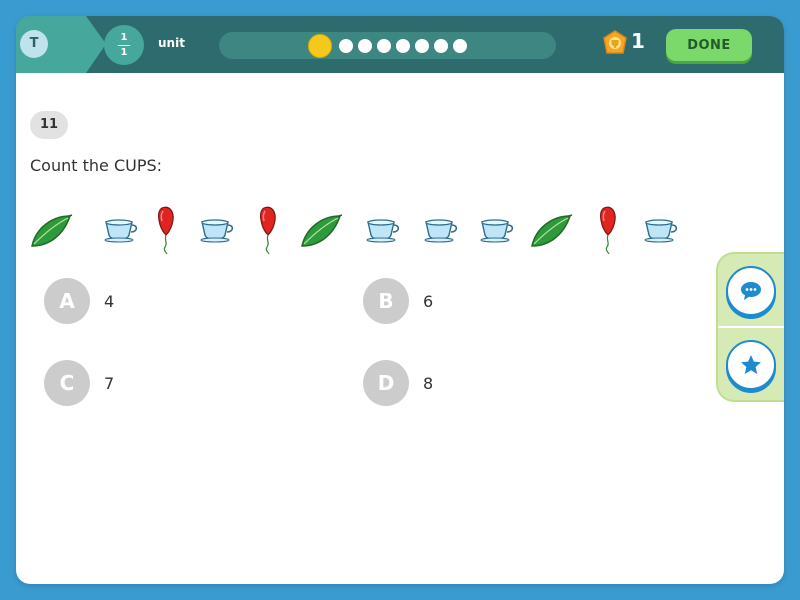 This screenshot has height=600, width=800. What do you see at coordinates (709, 45) in the screenshot?
I see `done-button: DONE` at bounding box center [709, 45].